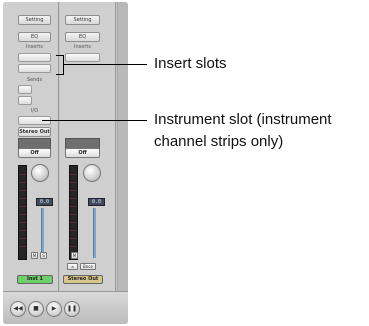 This screenshot has height=326, width=369. I want to click on insert-slots-leader-line, so click(105, 64).